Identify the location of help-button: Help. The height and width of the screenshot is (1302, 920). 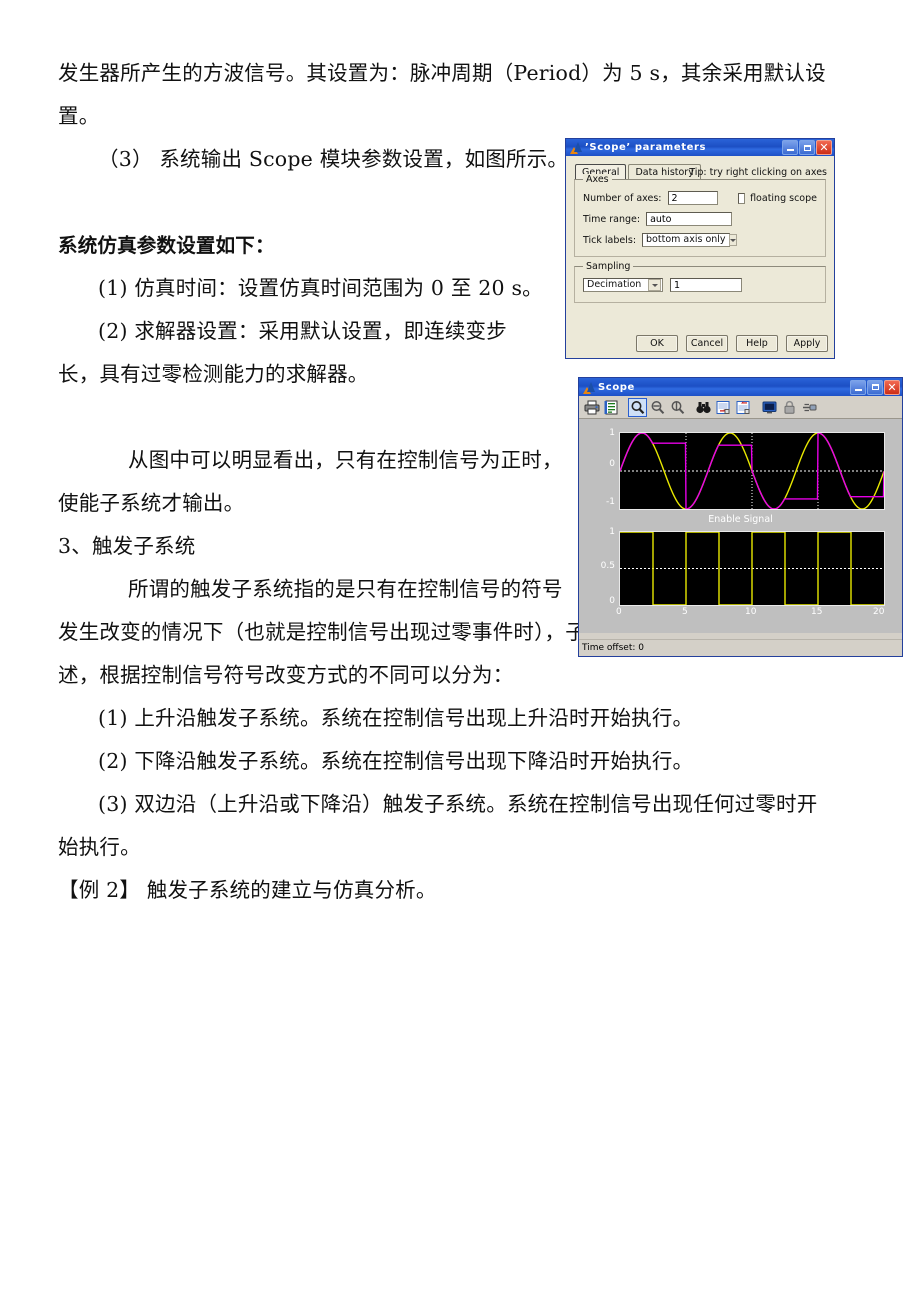
(757, 343).